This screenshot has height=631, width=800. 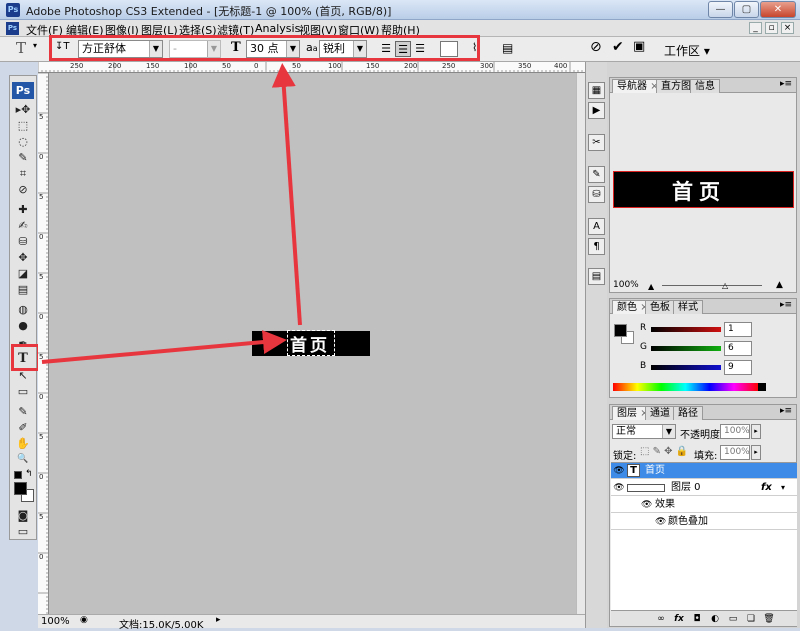 I want to click on fx-icon: fx, so click(x=766, y=488).